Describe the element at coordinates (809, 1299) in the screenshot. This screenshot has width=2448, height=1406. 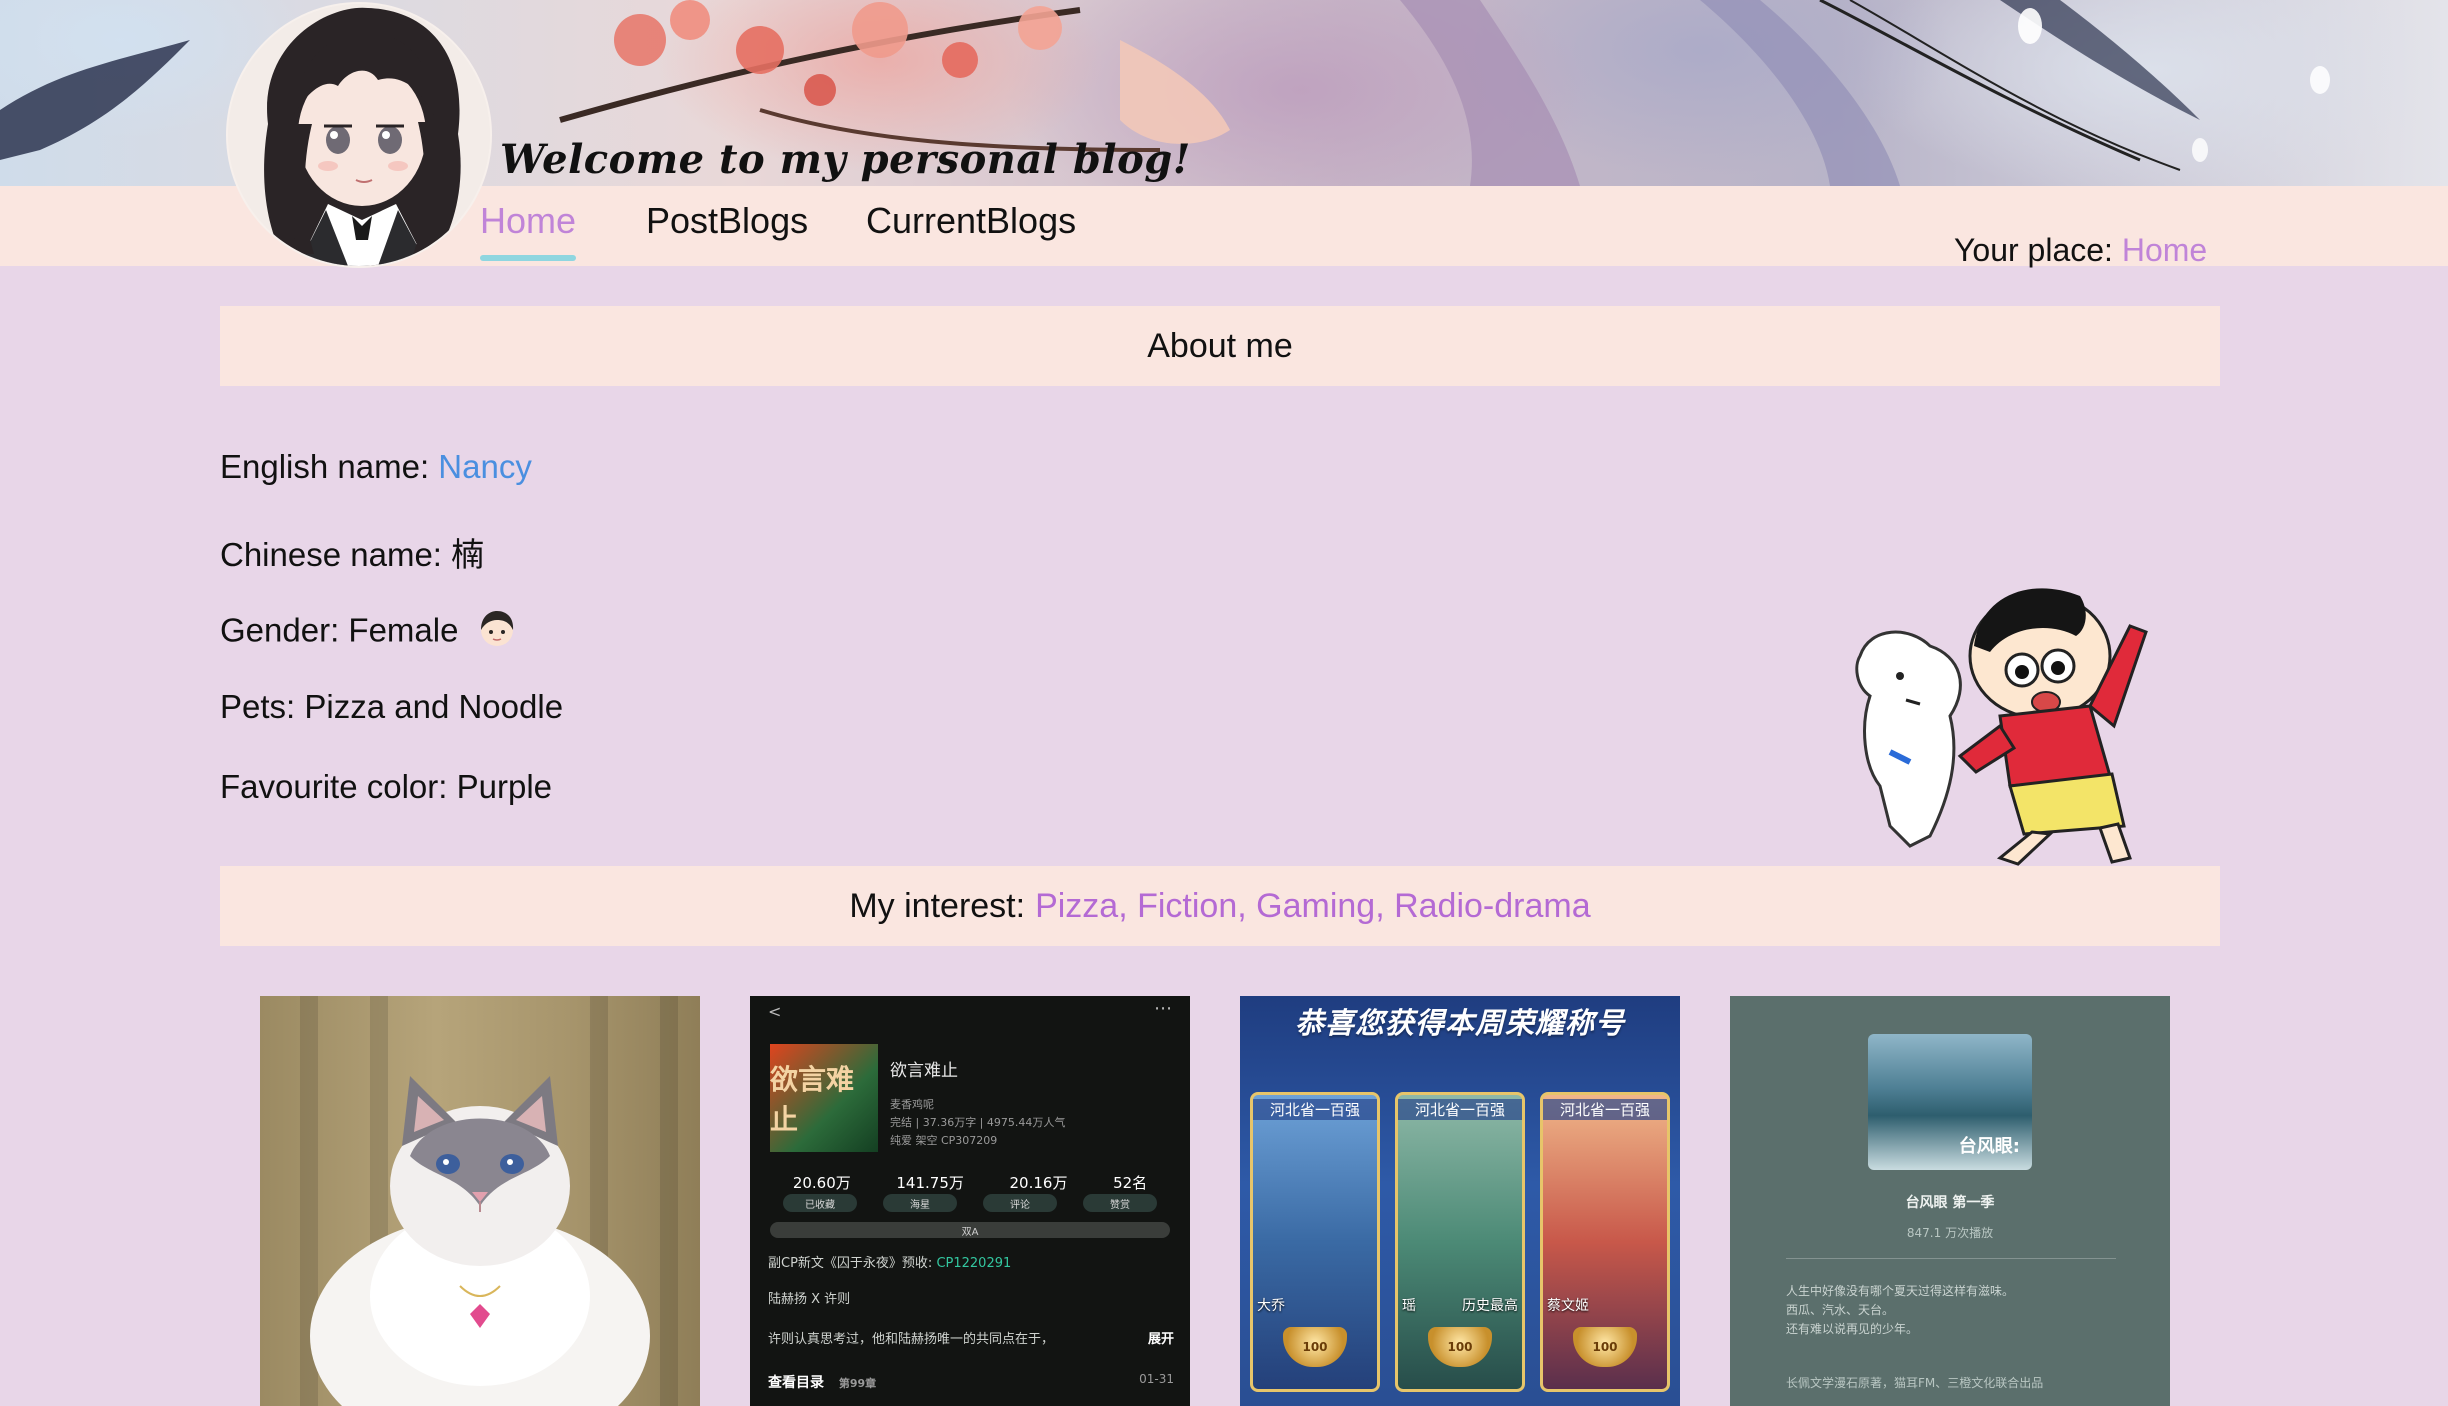
I see `novel-line: 陆赫扬 X 许则` at that location.